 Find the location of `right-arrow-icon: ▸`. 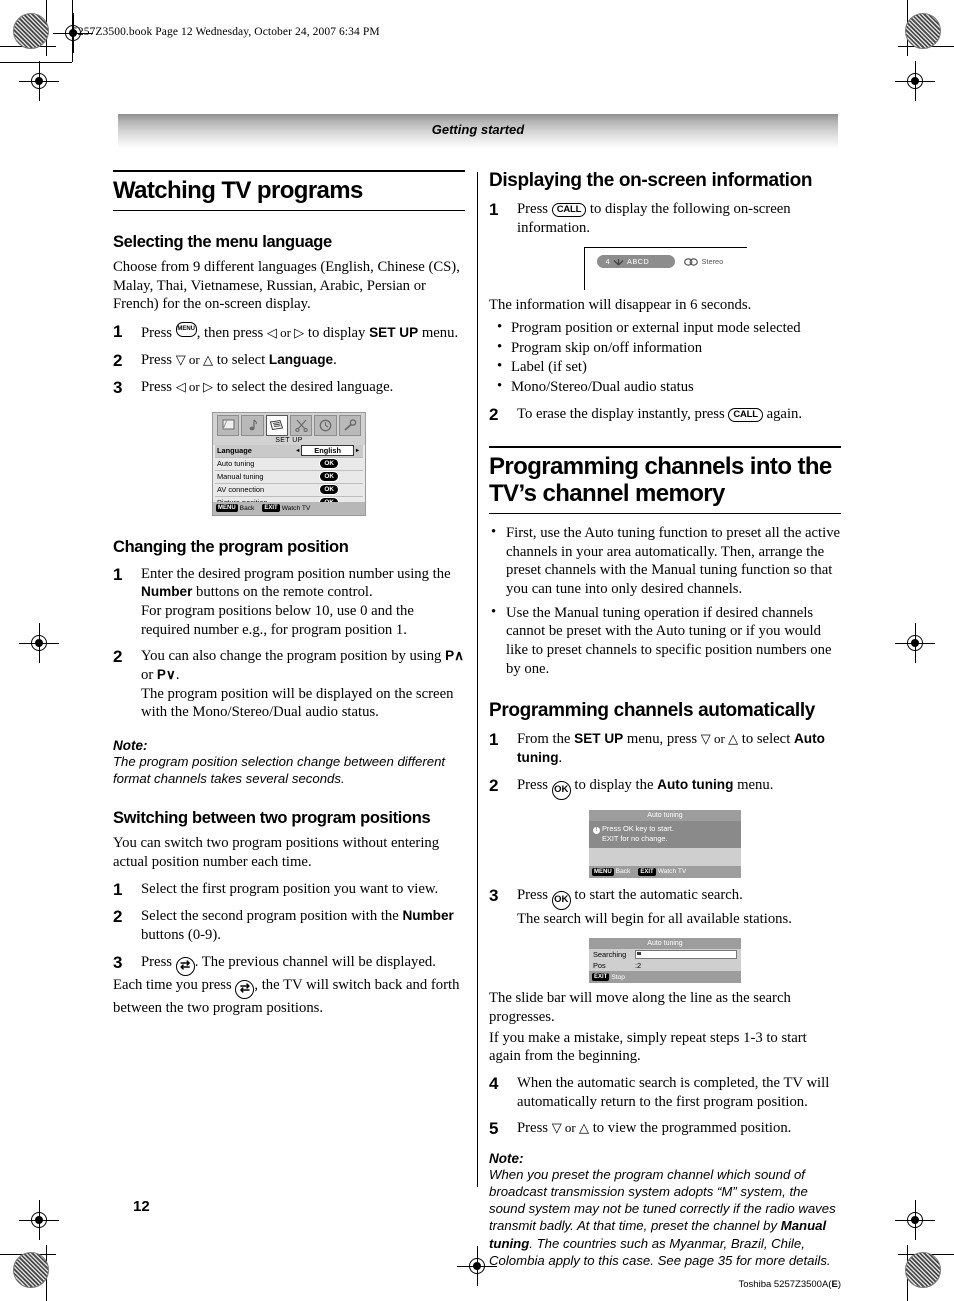

right-arrow-icon: ▸ is located at coordinates (357, 451).